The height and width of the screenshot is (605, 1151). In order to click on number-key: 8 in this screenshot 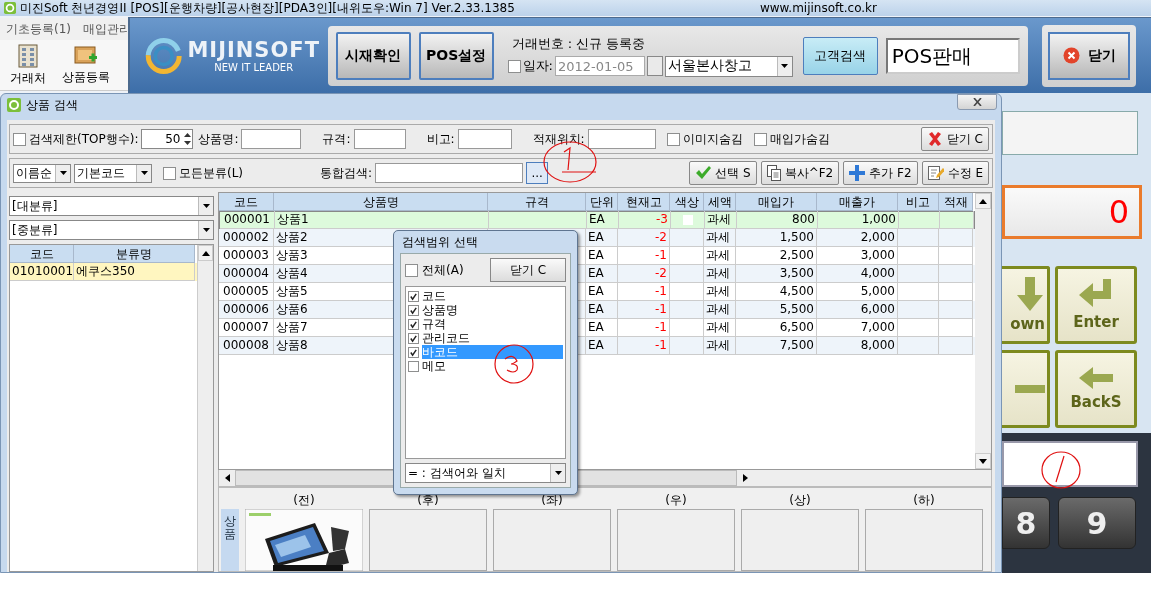, I will do `click(1026, 523)`.